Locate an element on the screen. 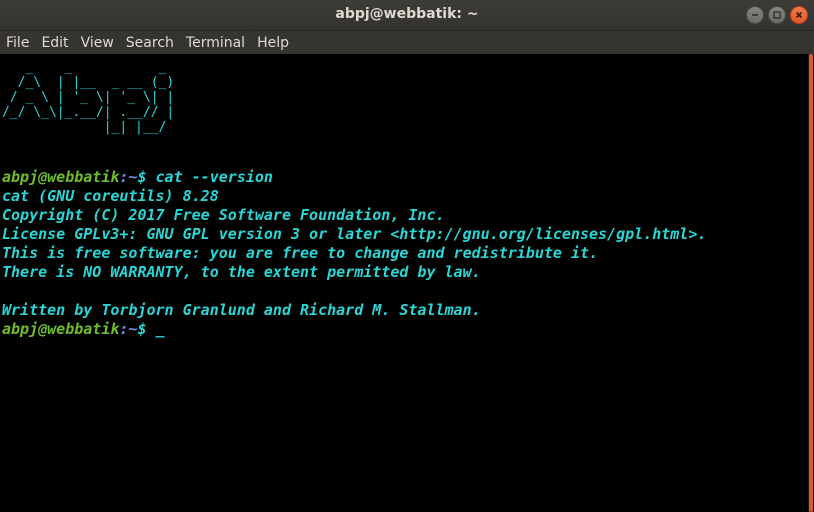  close-button is located at coordinates (799, 15).